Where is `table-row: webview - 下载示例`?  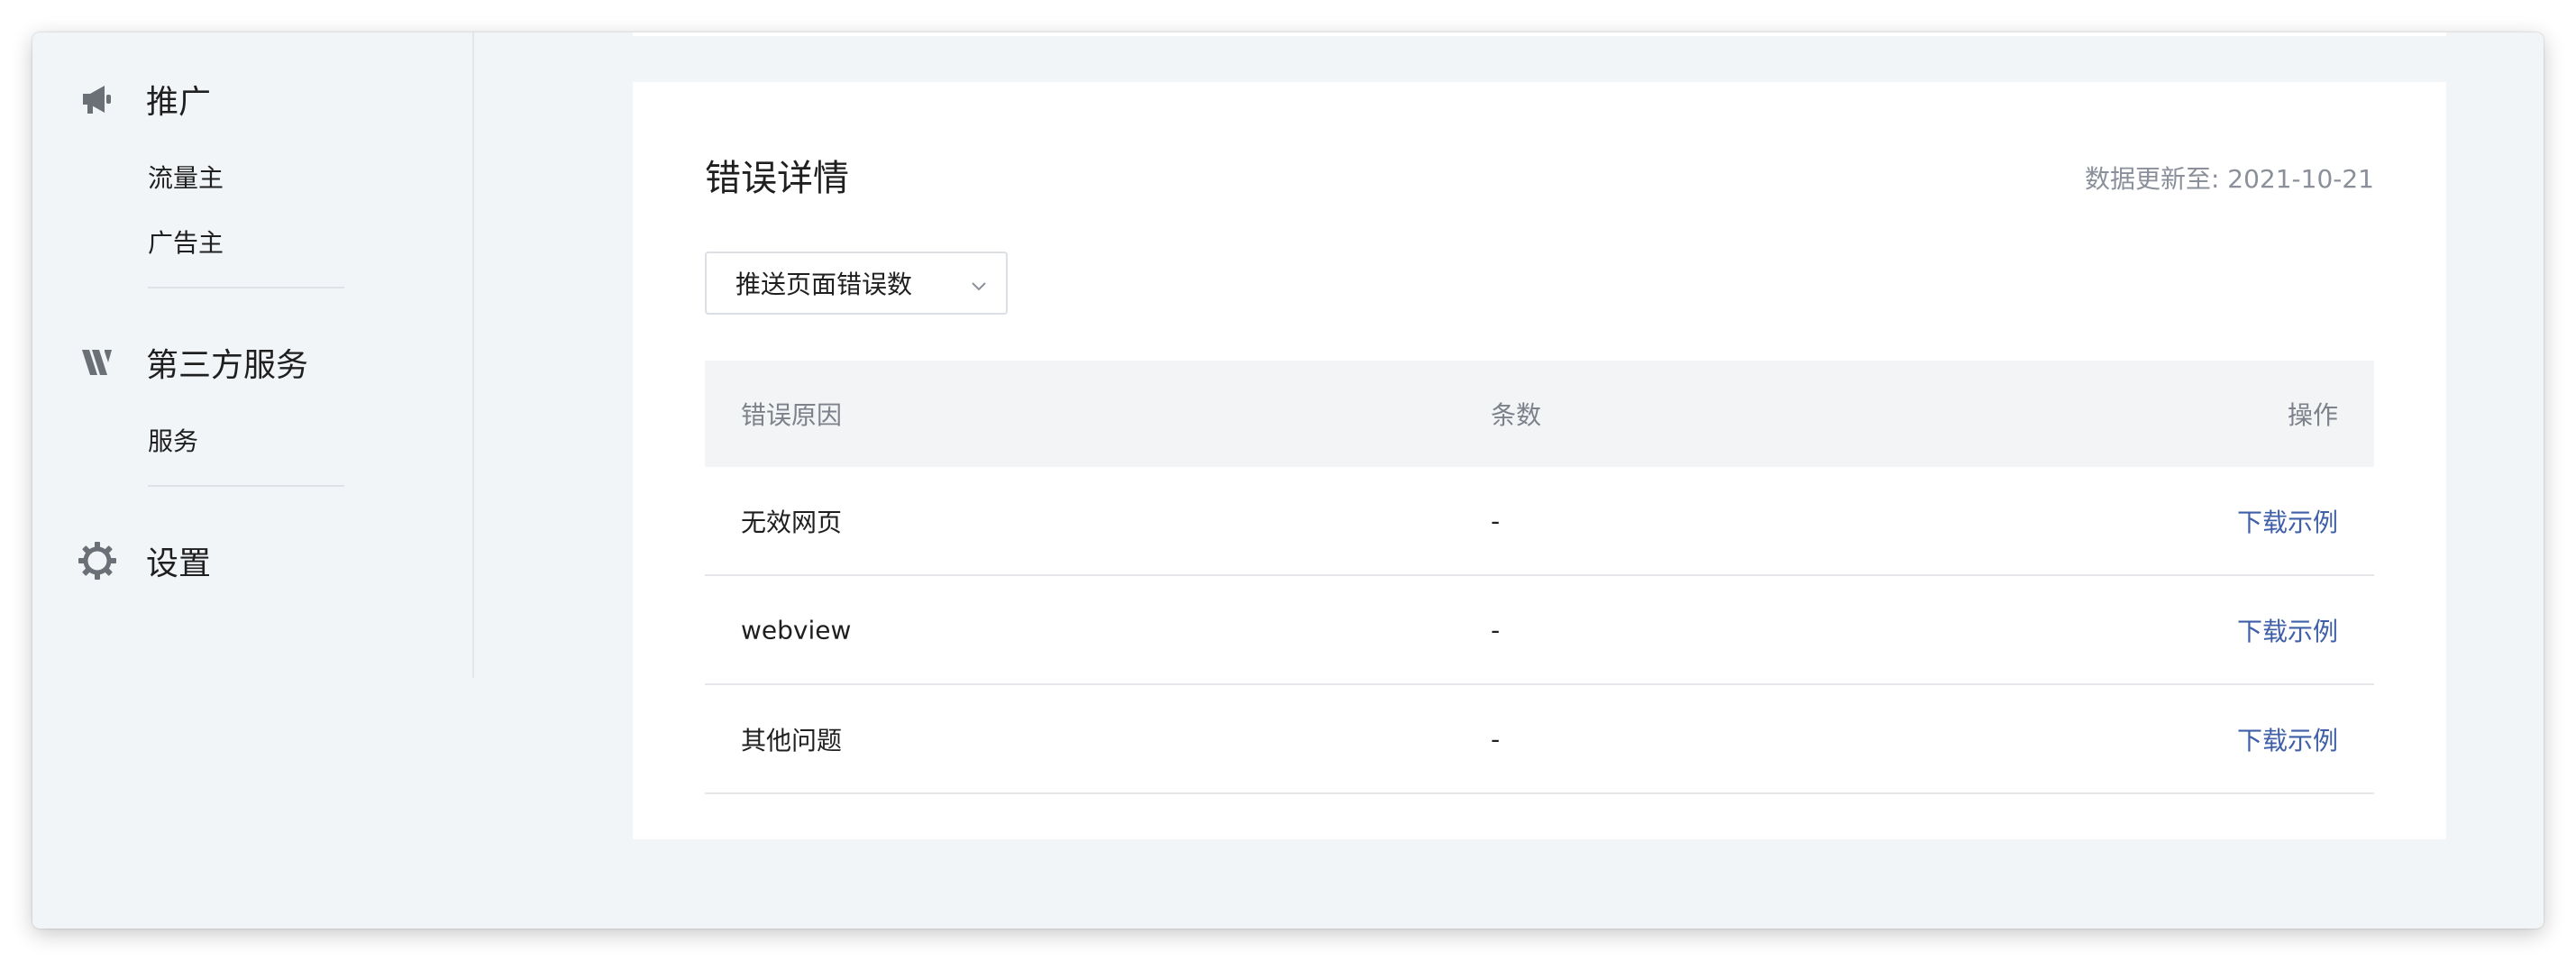
table-row: webview - 下载示例 is located at coordinates (1539, 630).